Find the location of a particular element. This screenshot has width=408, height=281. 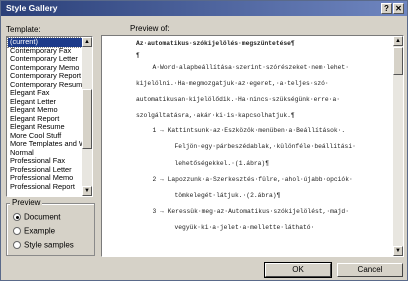

cancel-button: Cancel is located at coordinates (370, 270).